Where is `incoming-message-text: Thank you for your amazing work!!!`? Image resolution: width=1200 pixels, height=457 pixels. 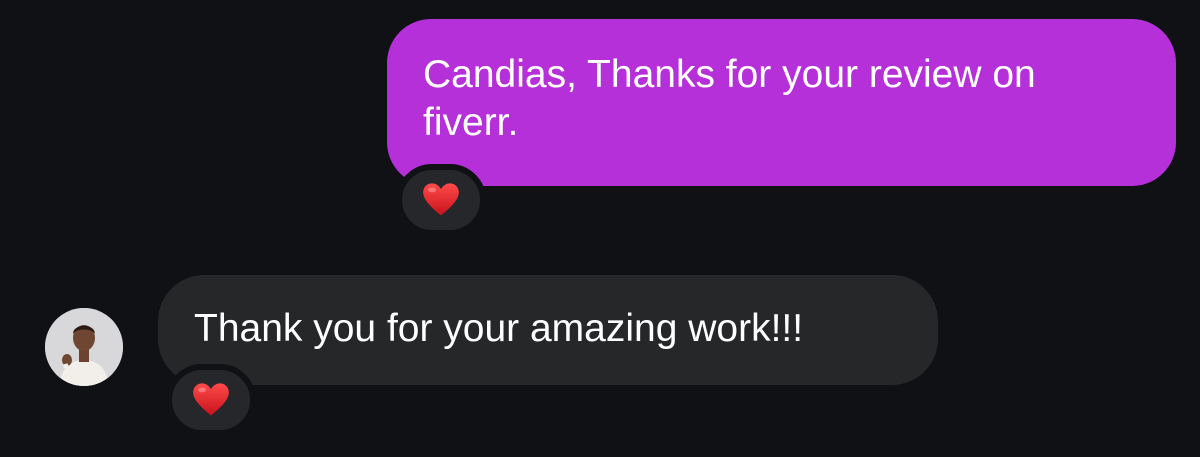
incoming-message-text: Thank you for your amazing work!!! is located at coordinates (499, 328).